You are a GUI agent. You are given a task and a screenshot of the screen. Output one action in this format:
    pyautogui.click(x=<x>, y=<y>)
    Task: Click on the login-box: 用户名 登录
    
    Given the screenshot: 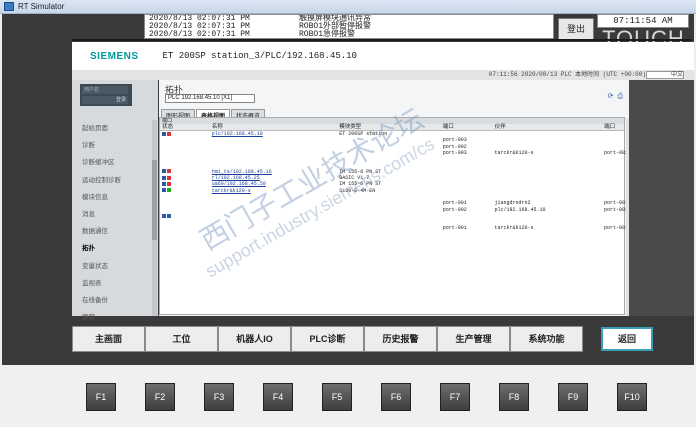 What is the action you would take?
    pyautogui.click(x=106, y=95)
    